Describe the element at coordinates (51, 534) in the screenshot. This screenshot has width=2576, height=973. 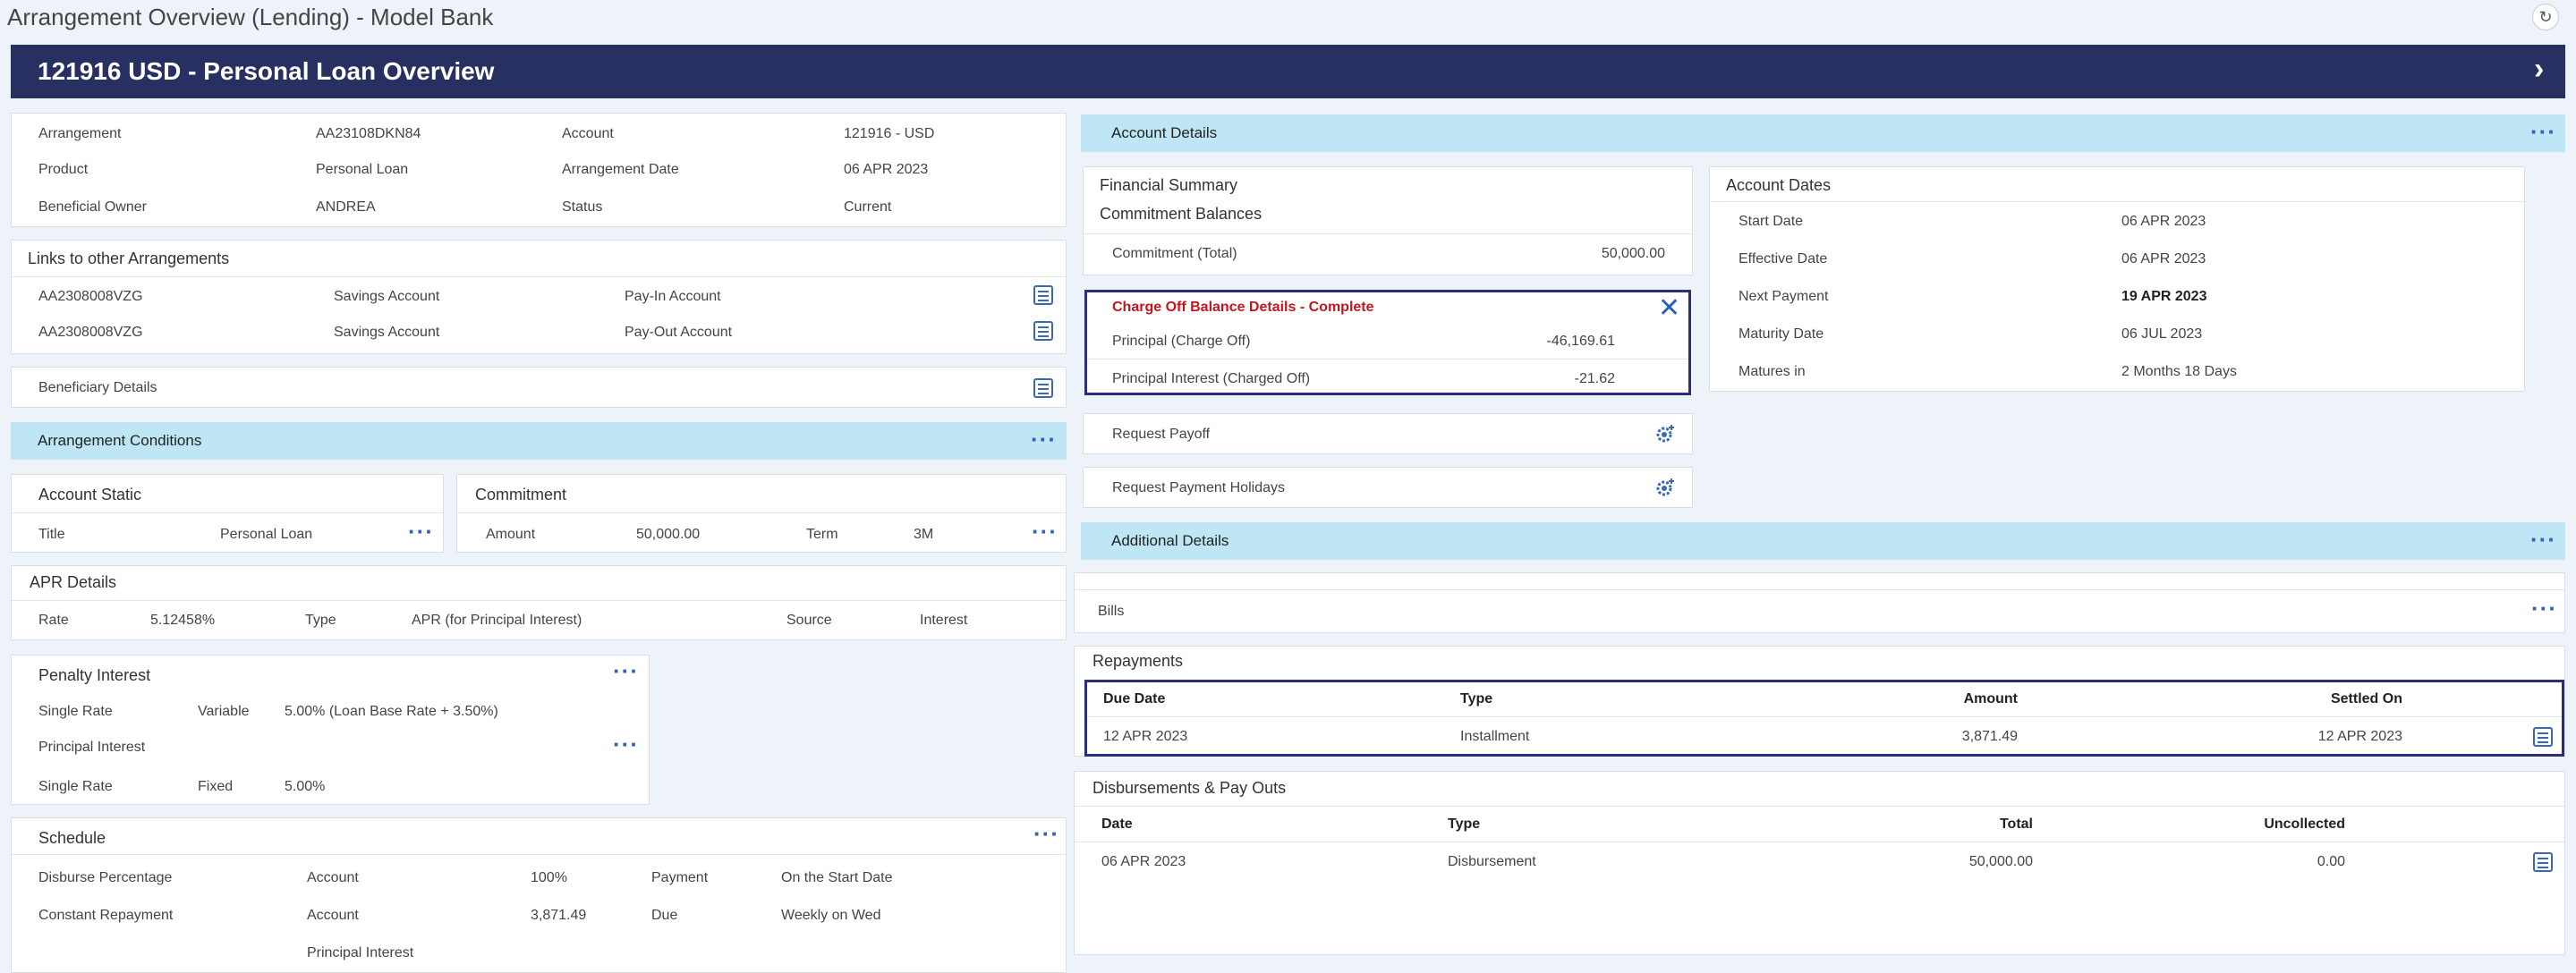
I see `account-static-label: Title` at that location.